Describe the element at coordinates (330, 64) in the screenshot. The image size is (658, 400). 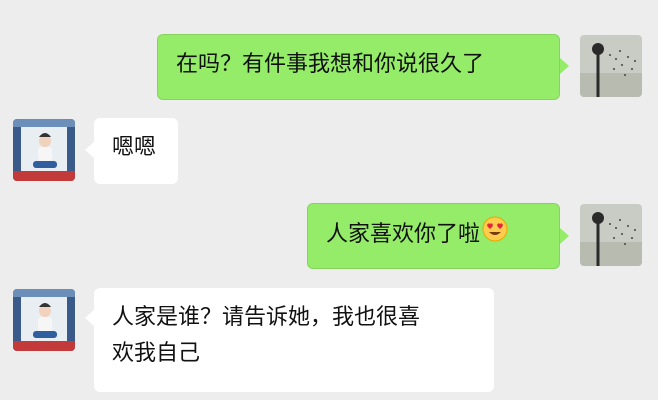
I see `message-text: 在吗？有件事我想和你说很久了` at that location.